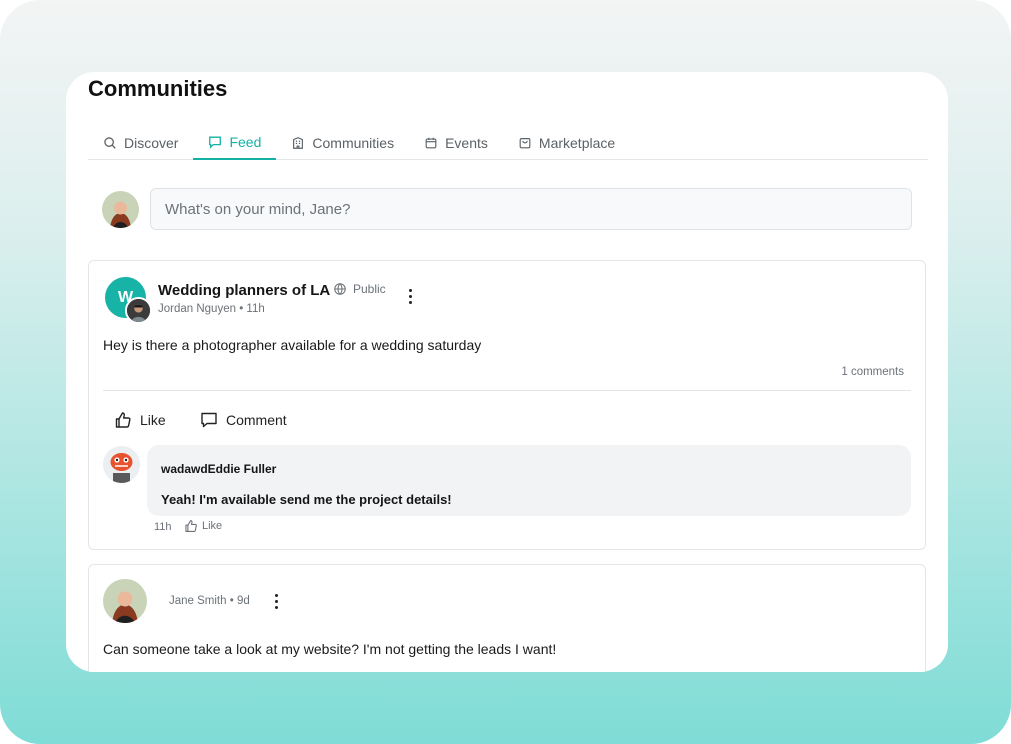 The height and width of the screenshot is (744, 1011). Describe the element at coordinates (121, 464) in the screenshot. I see `commenter-avatar` at that location.